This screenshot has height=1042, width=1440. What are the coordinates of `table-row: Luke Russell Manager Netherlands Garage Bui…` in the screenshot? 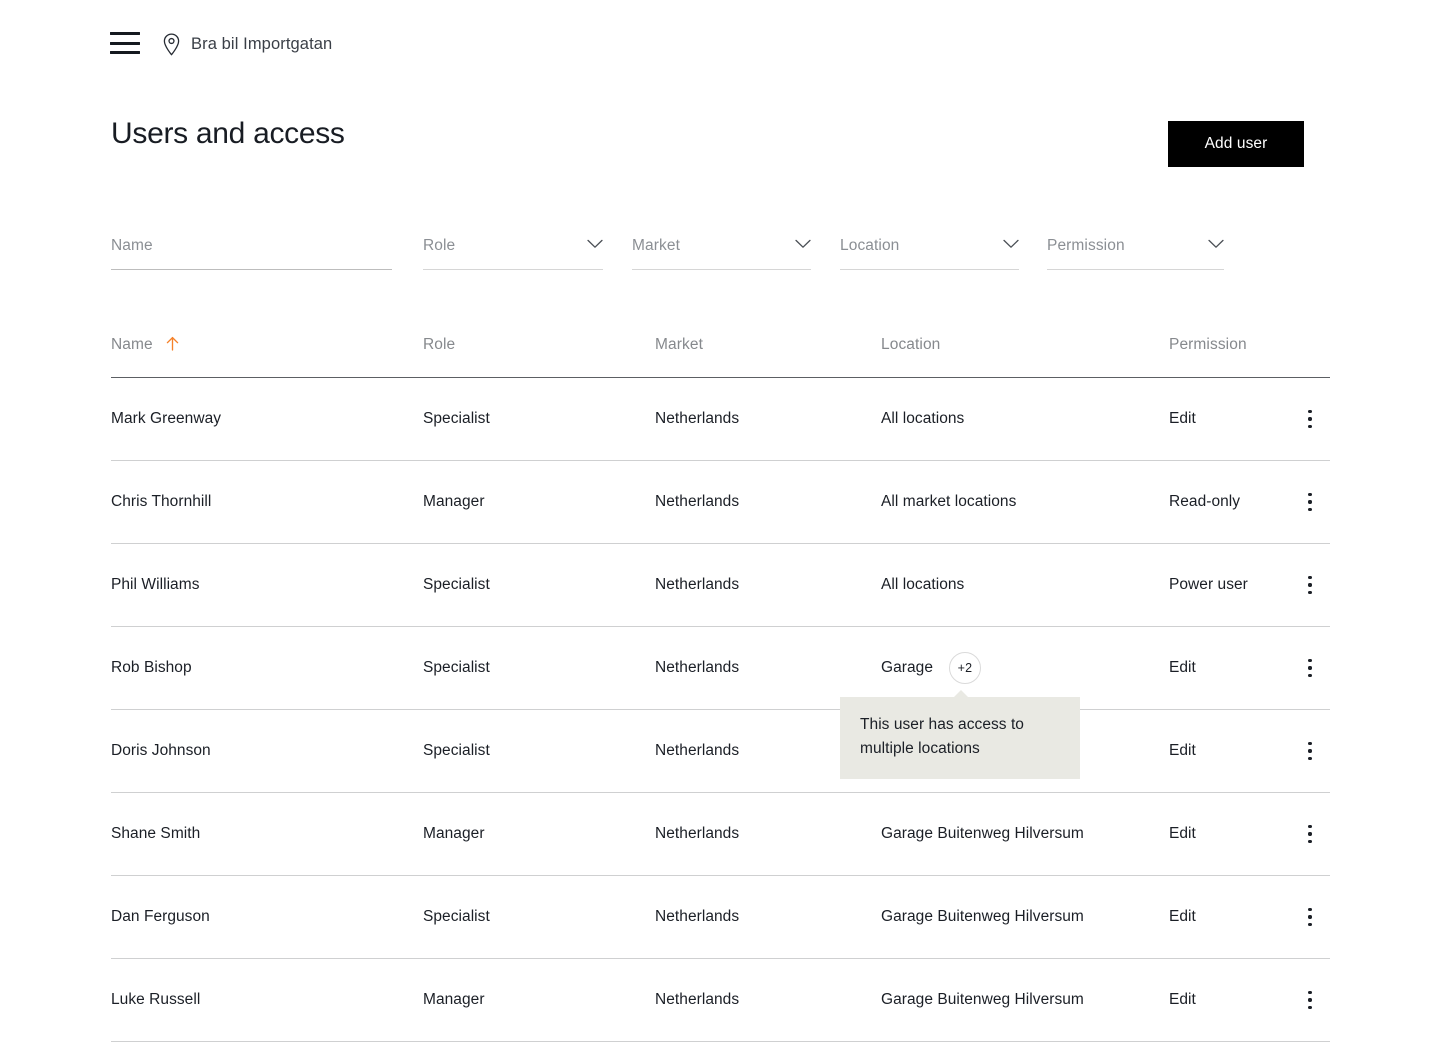 It's located at (720, 1000).